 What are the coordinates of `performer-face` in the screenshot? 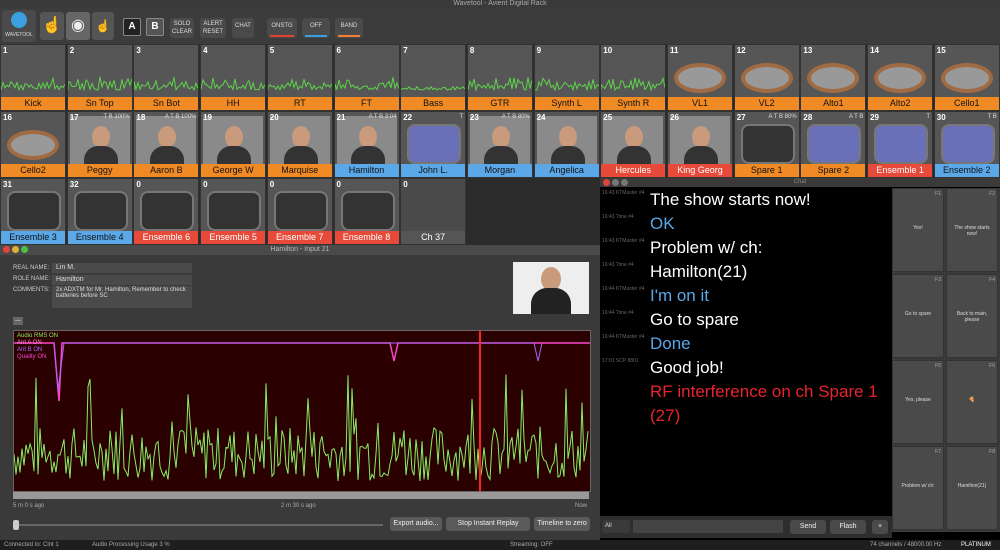 It's located at (301, 137).